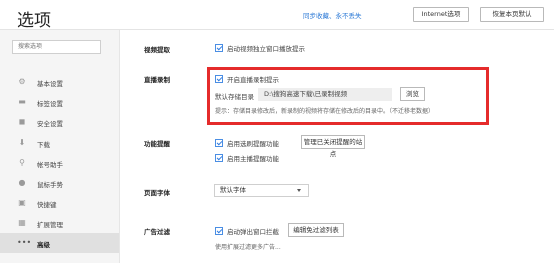  I want to click on page-title: 选项, so click(34, 21).